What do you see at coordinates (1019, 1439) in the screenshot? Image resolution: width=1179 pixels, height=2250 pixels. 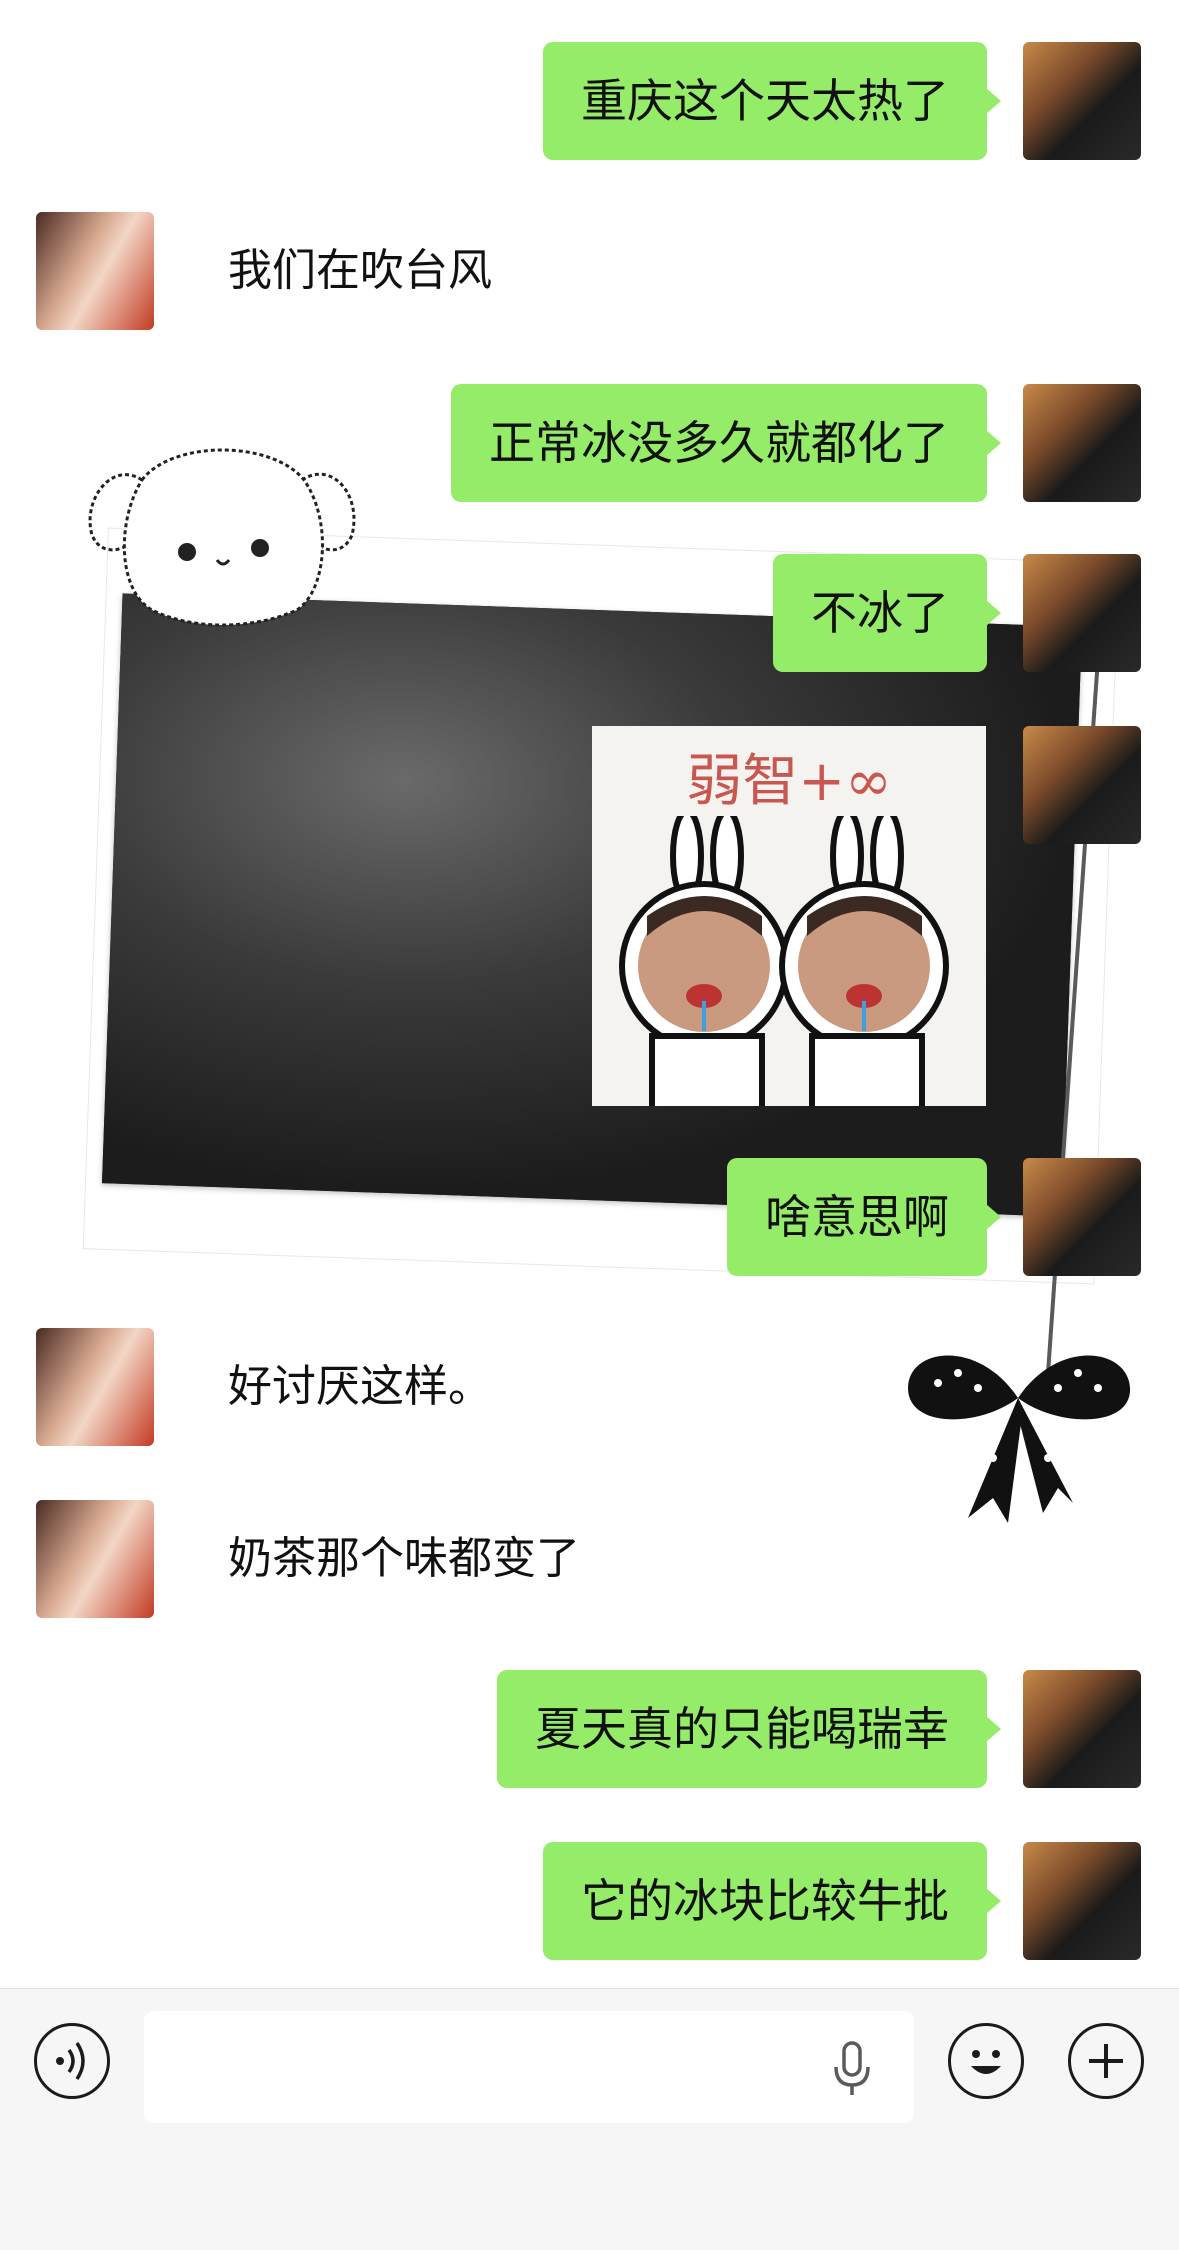 I see `bow-doodle-icon` at bounding box center [1019, 1439].